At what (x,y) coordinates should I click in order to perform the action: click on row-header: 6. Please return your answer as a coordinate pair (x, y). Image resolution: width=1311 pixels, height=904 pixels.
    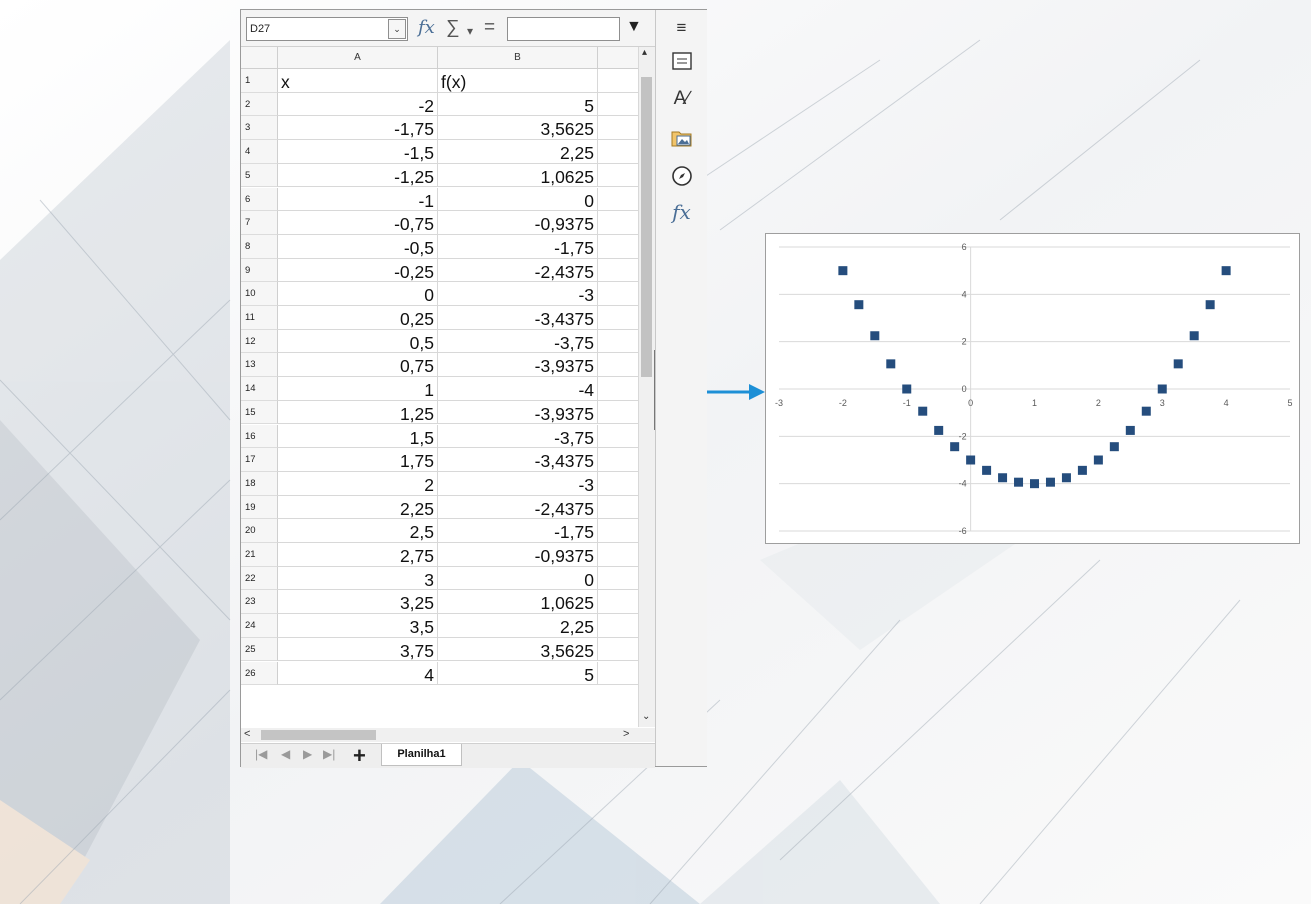
    Looking at the image, I should click on (259, 199).